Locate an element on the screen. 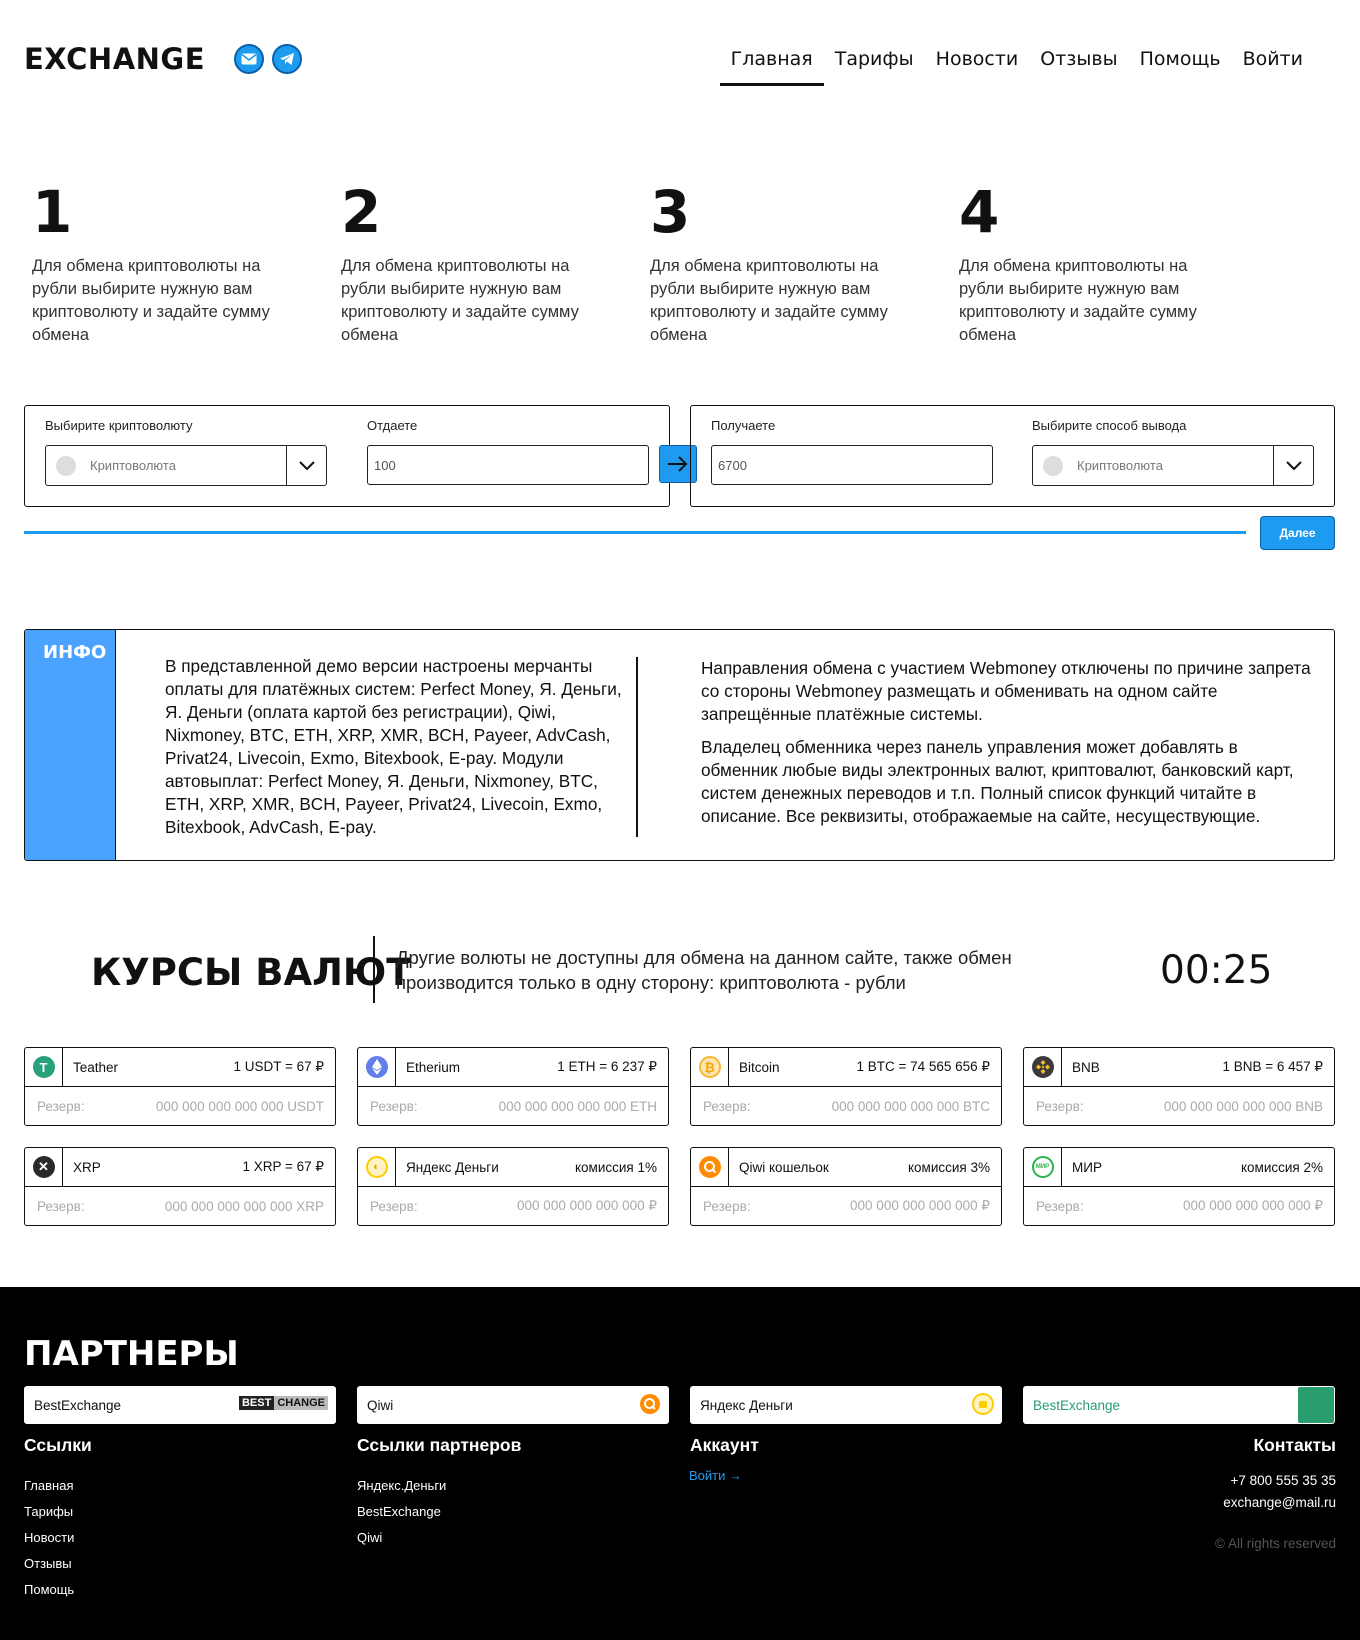 Image resolution: width=1360 pixels, height=1640 pixels. nav-login: Войти is located at coordinates (1273, 65).